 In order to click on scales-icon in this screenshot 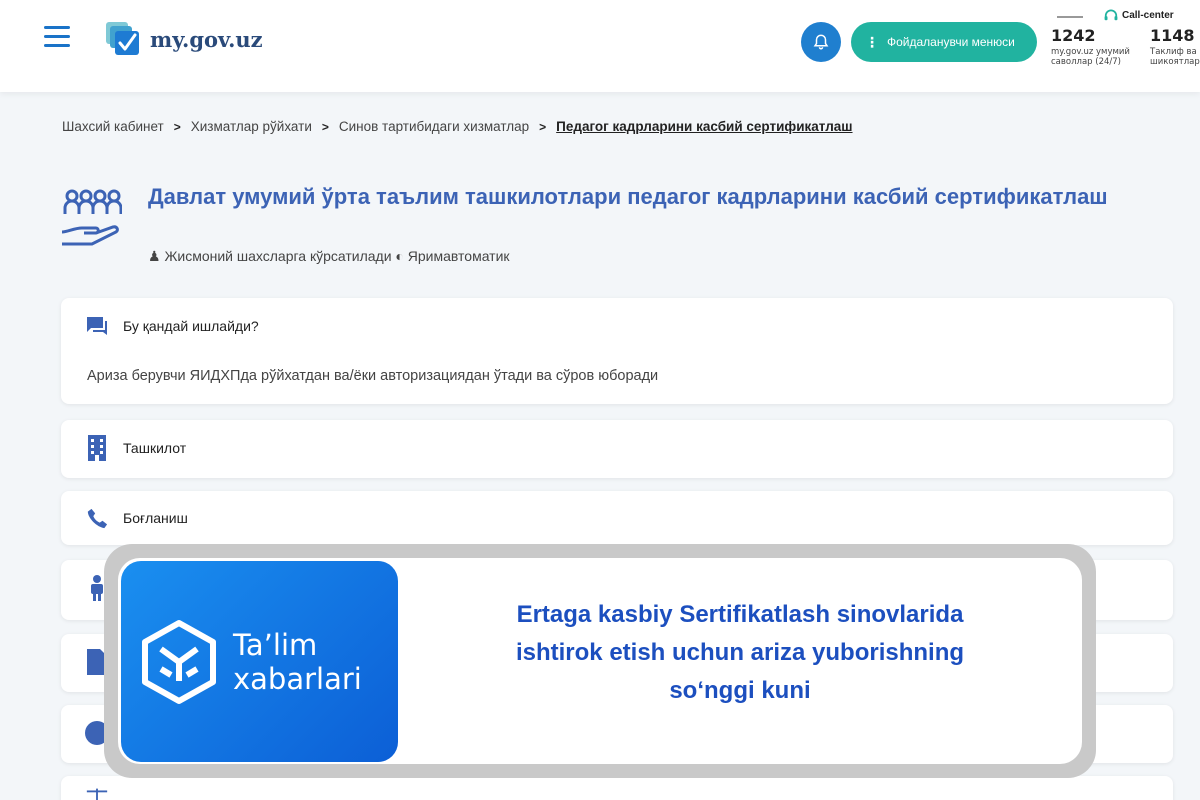, I will do `click(97, 792)`.